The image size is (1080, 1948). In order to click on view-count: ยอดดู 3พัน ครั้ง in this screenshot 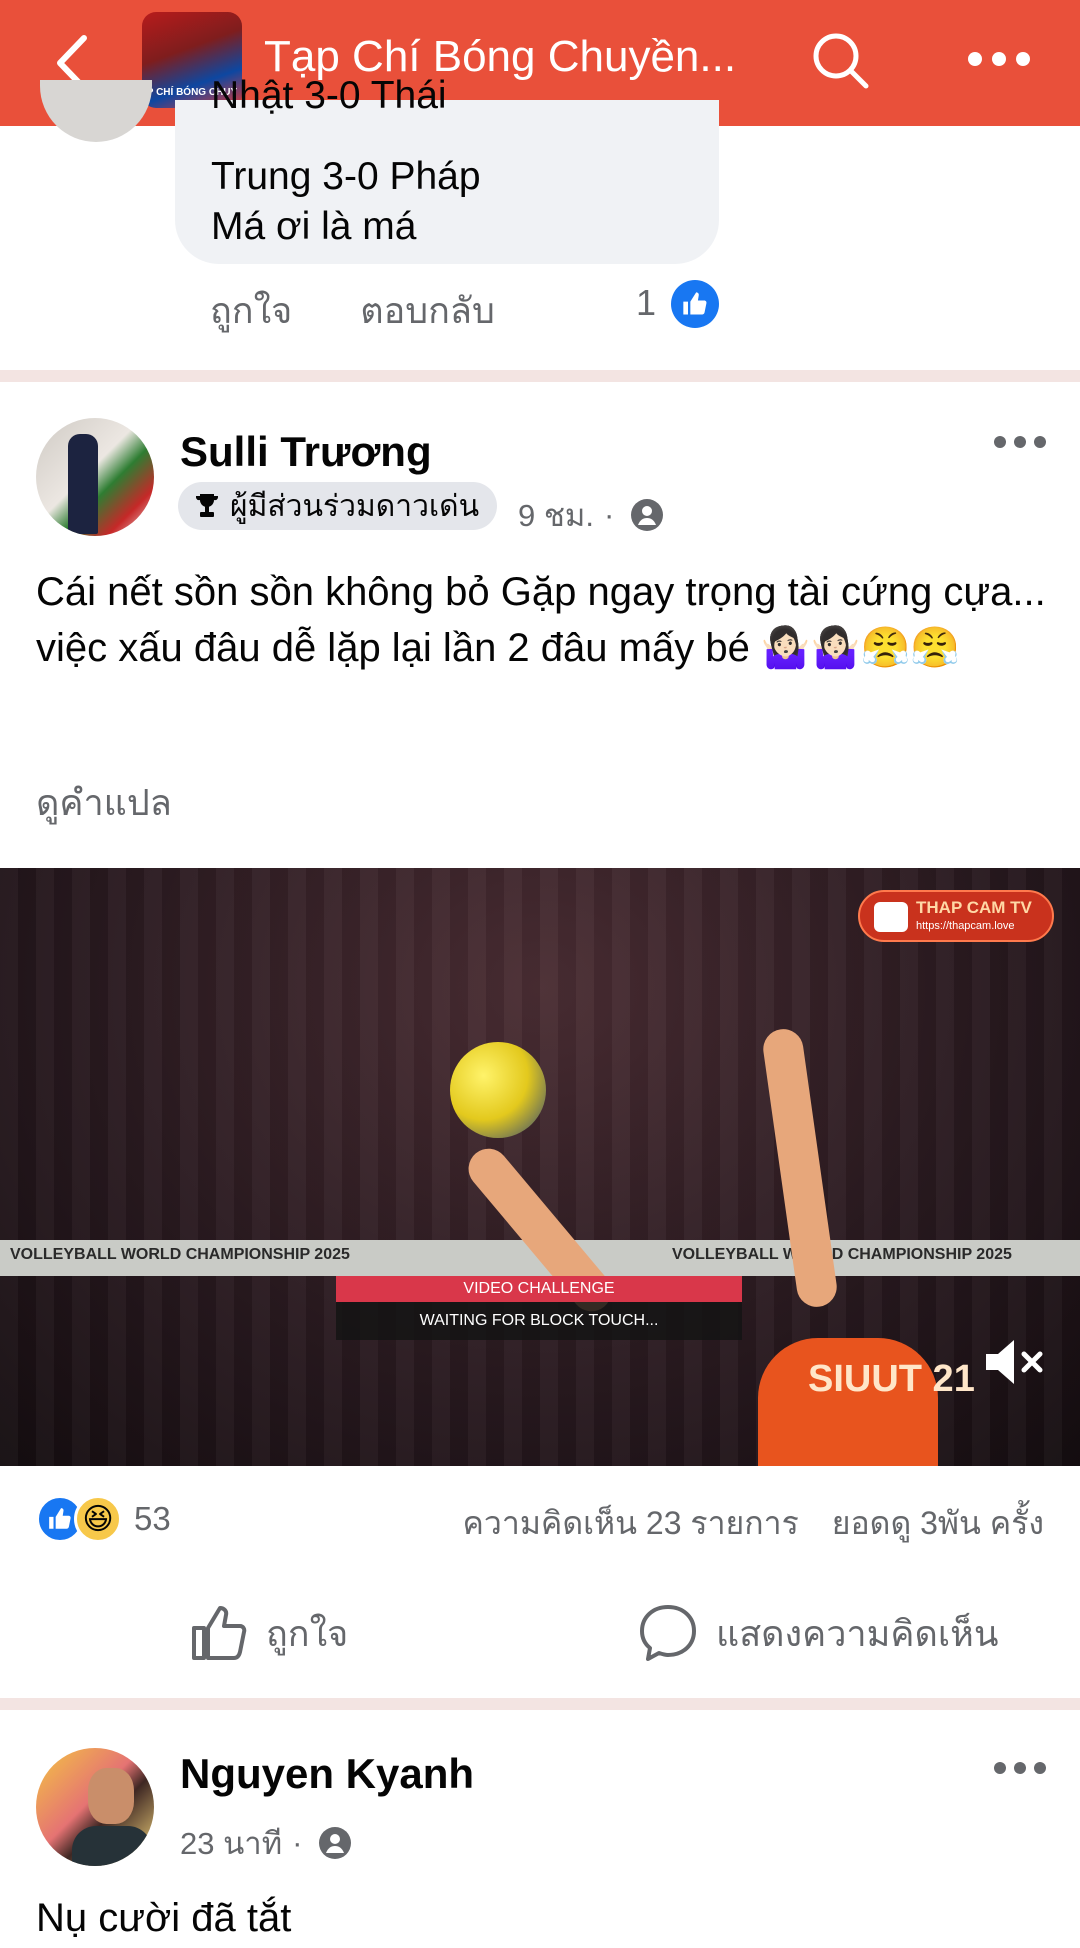, I will do `click(937, 1523)`.